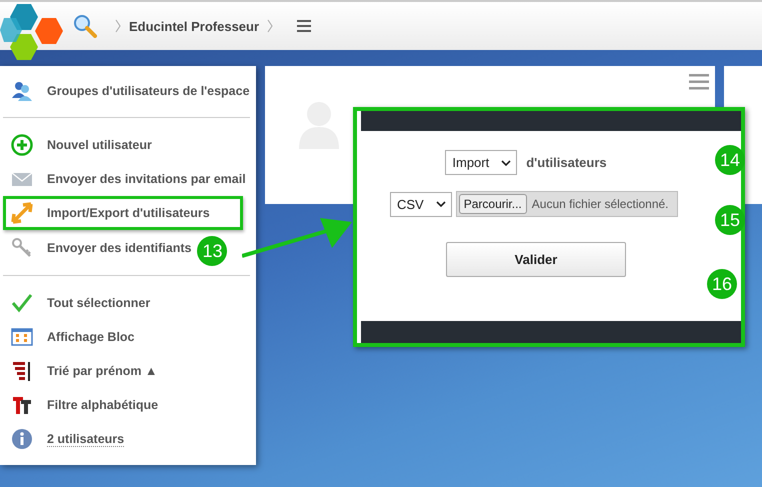 The image size is (762, 487). What do you see at coordinates (730, 220) in the screenshot?
I see `callout-number: 15` at bounding box center [730, 220].